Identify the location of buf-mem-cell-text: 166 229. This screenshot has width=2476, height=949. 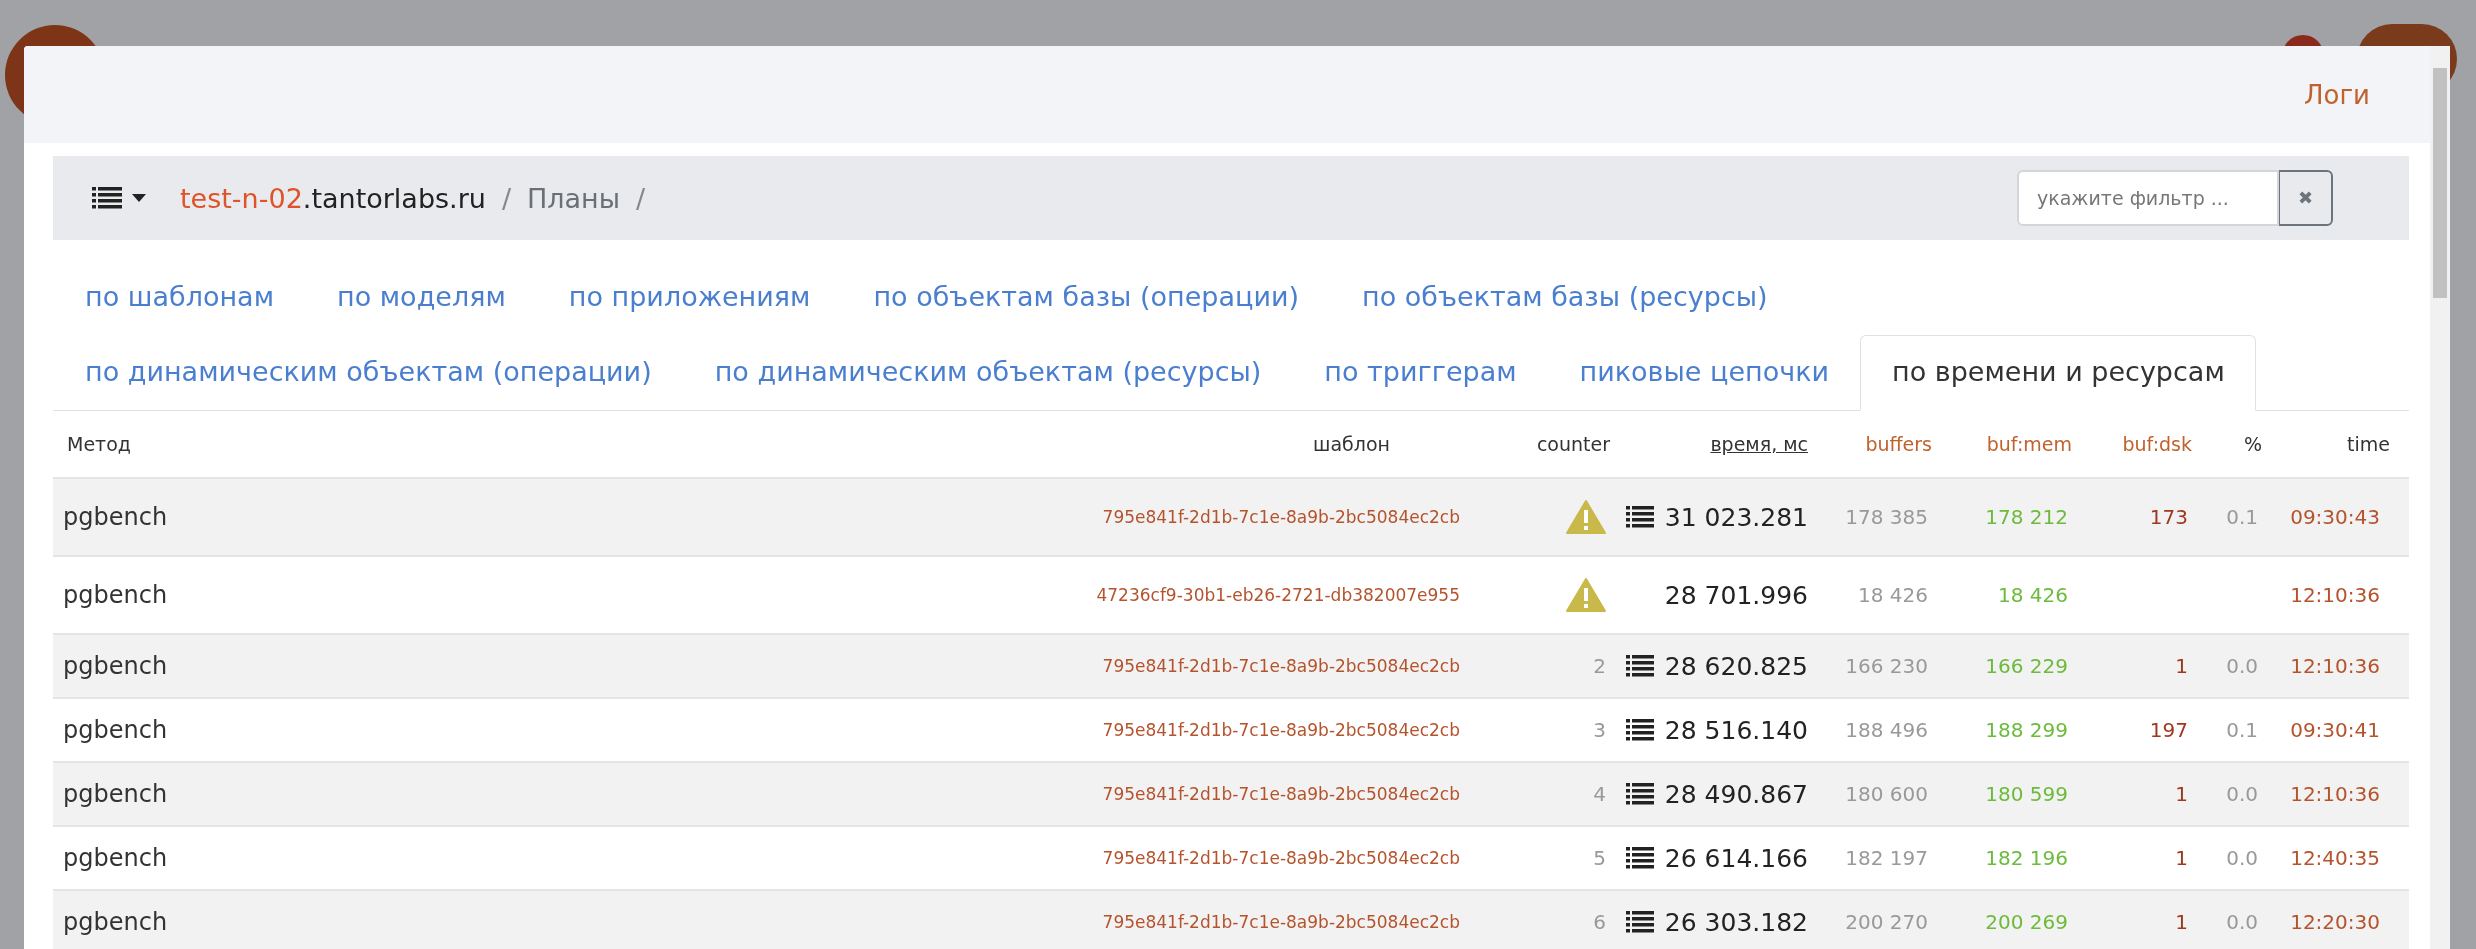
(2027, 666).